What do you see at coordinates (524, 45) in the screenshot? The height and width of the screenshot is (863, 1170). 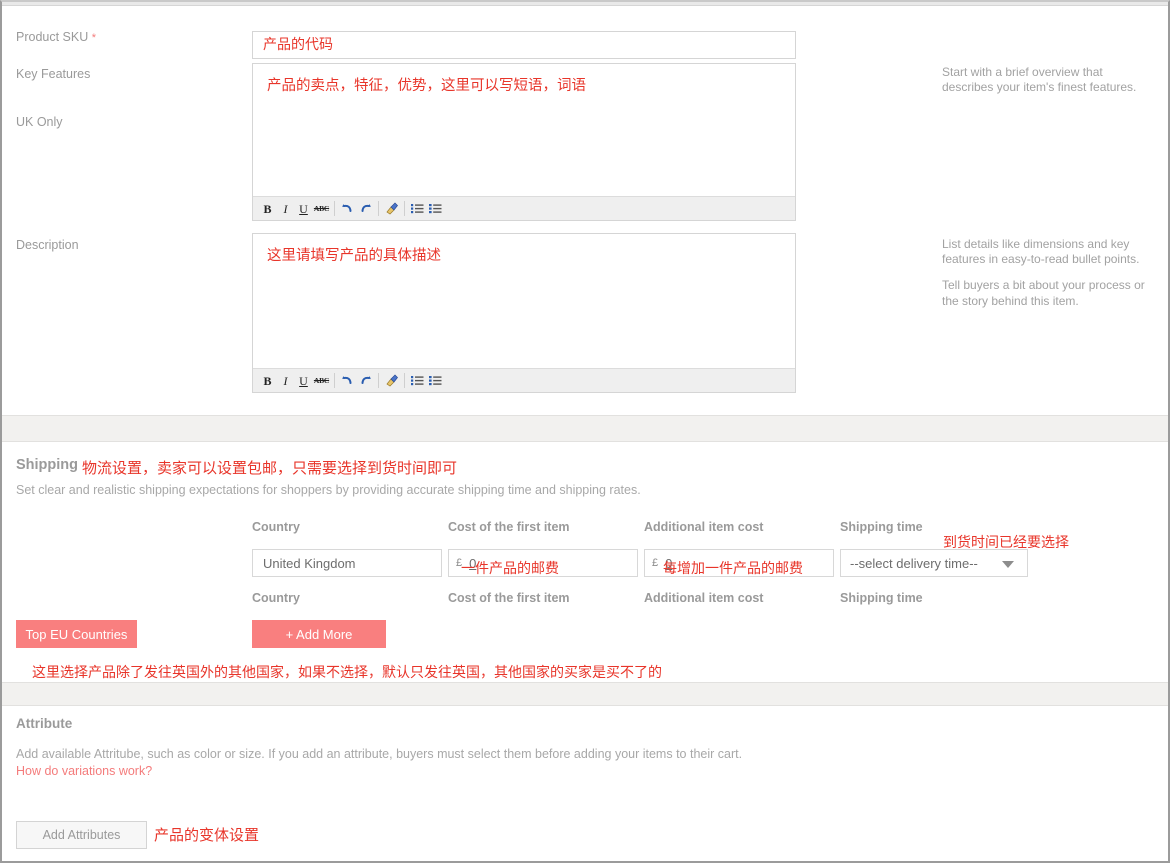 I see `sku-input` at bounding box center [524, 45].